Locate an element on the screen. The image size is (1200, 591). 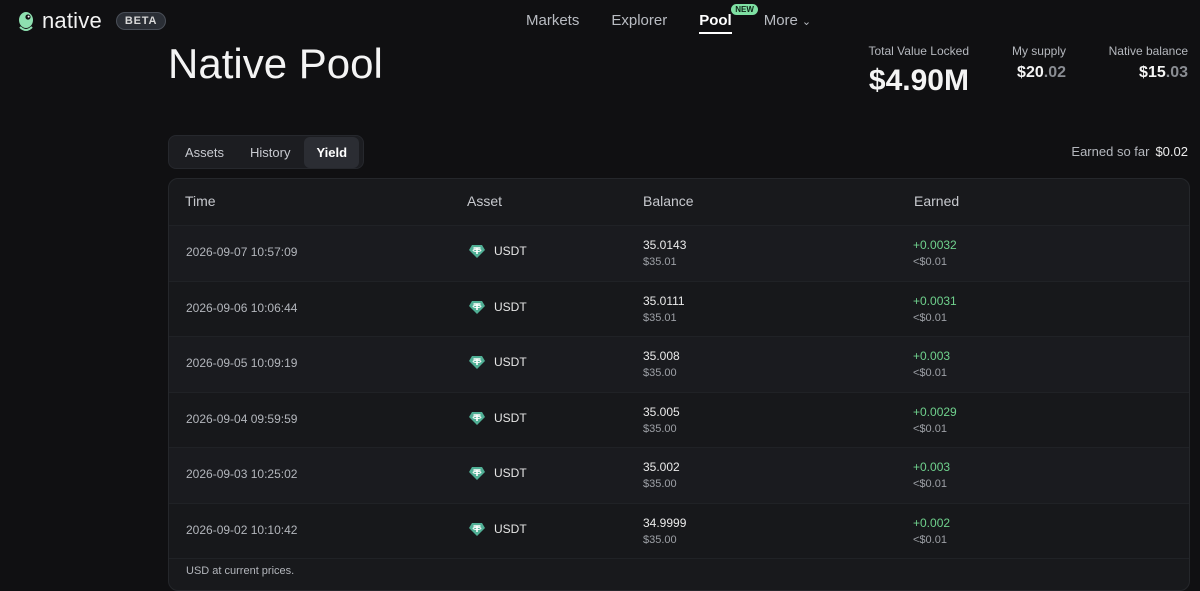
beta-badge: BETA is located at coordinates (141, 21).